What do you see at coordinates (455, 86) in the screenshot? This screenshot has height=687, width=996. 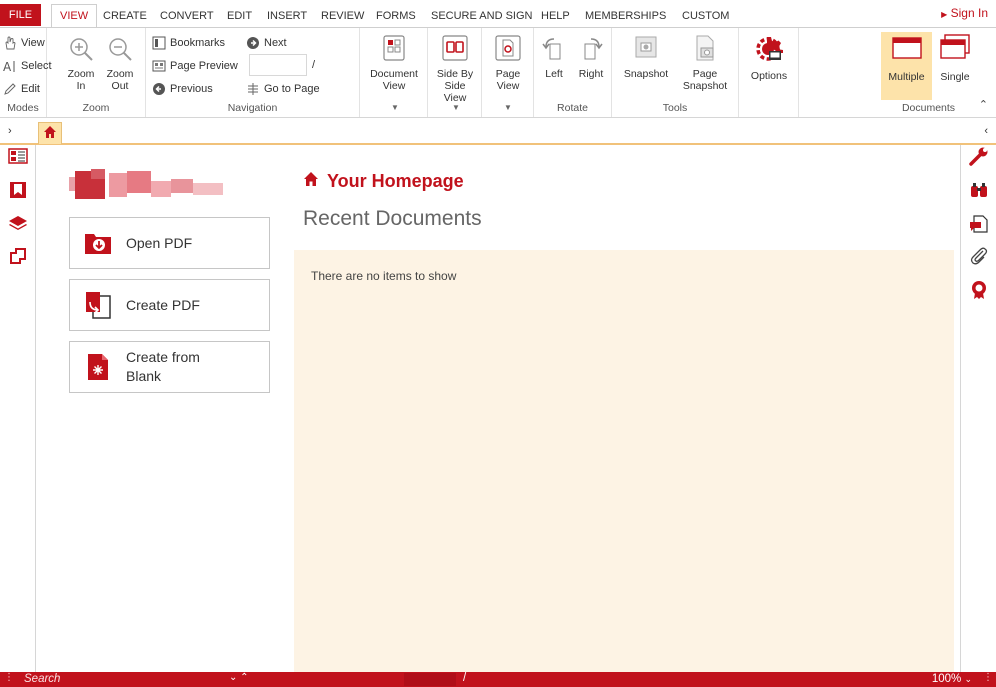 I see `side-by-side-label-2: Side` at bounding box center [455, 86].